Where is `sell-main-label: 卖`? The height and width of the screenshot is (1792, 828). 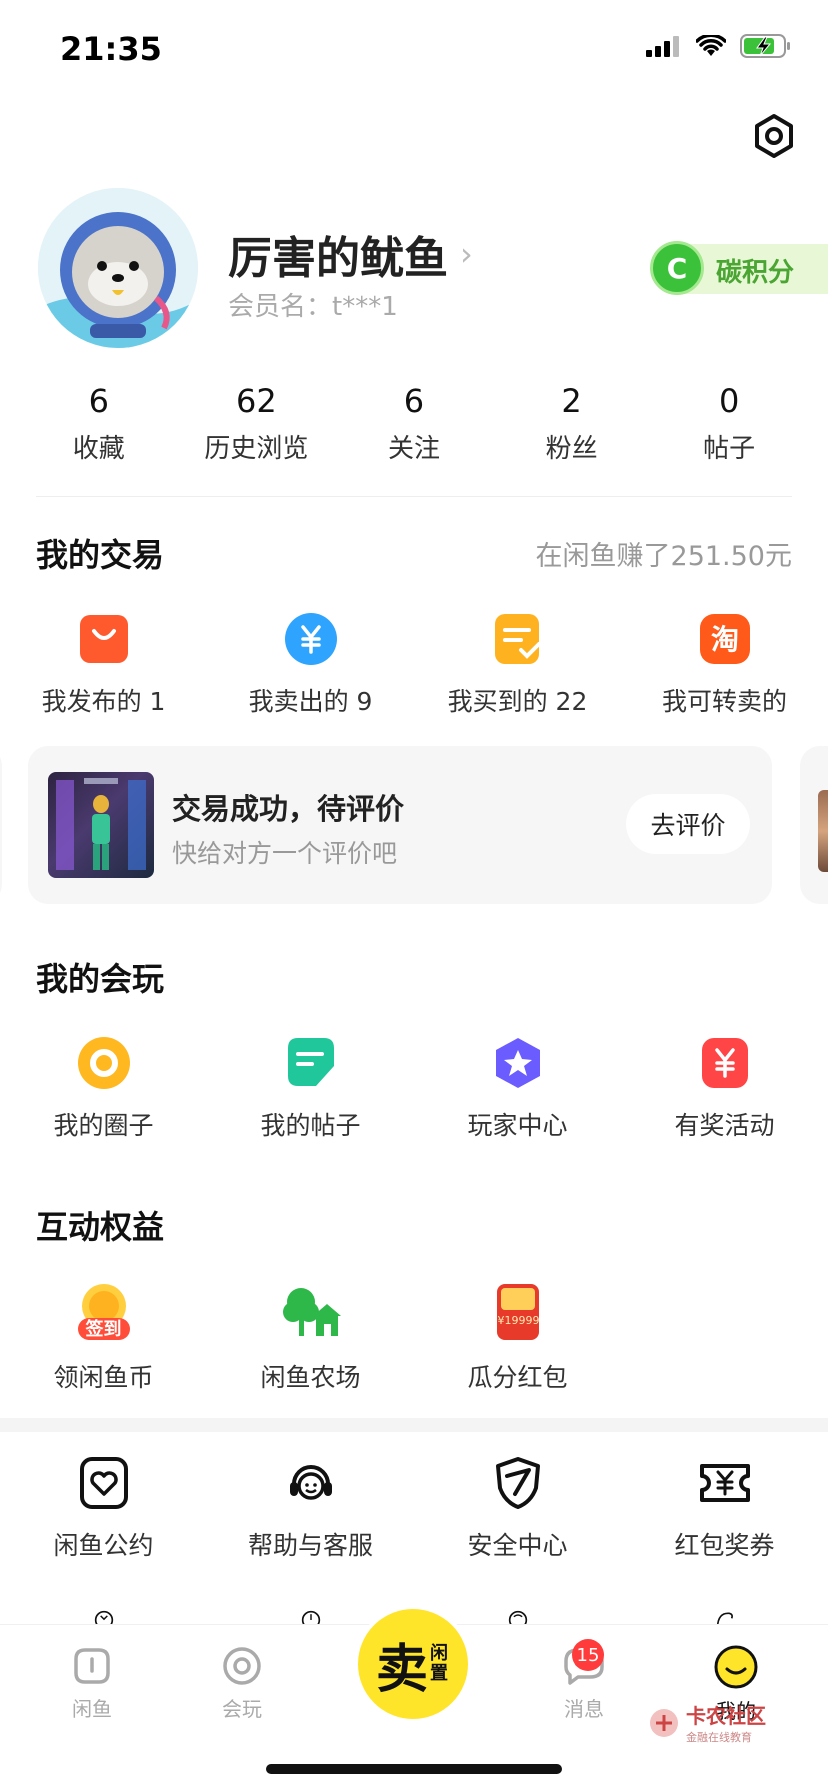
sell-main-label: 卖 is located at coordinates (401, 1669).